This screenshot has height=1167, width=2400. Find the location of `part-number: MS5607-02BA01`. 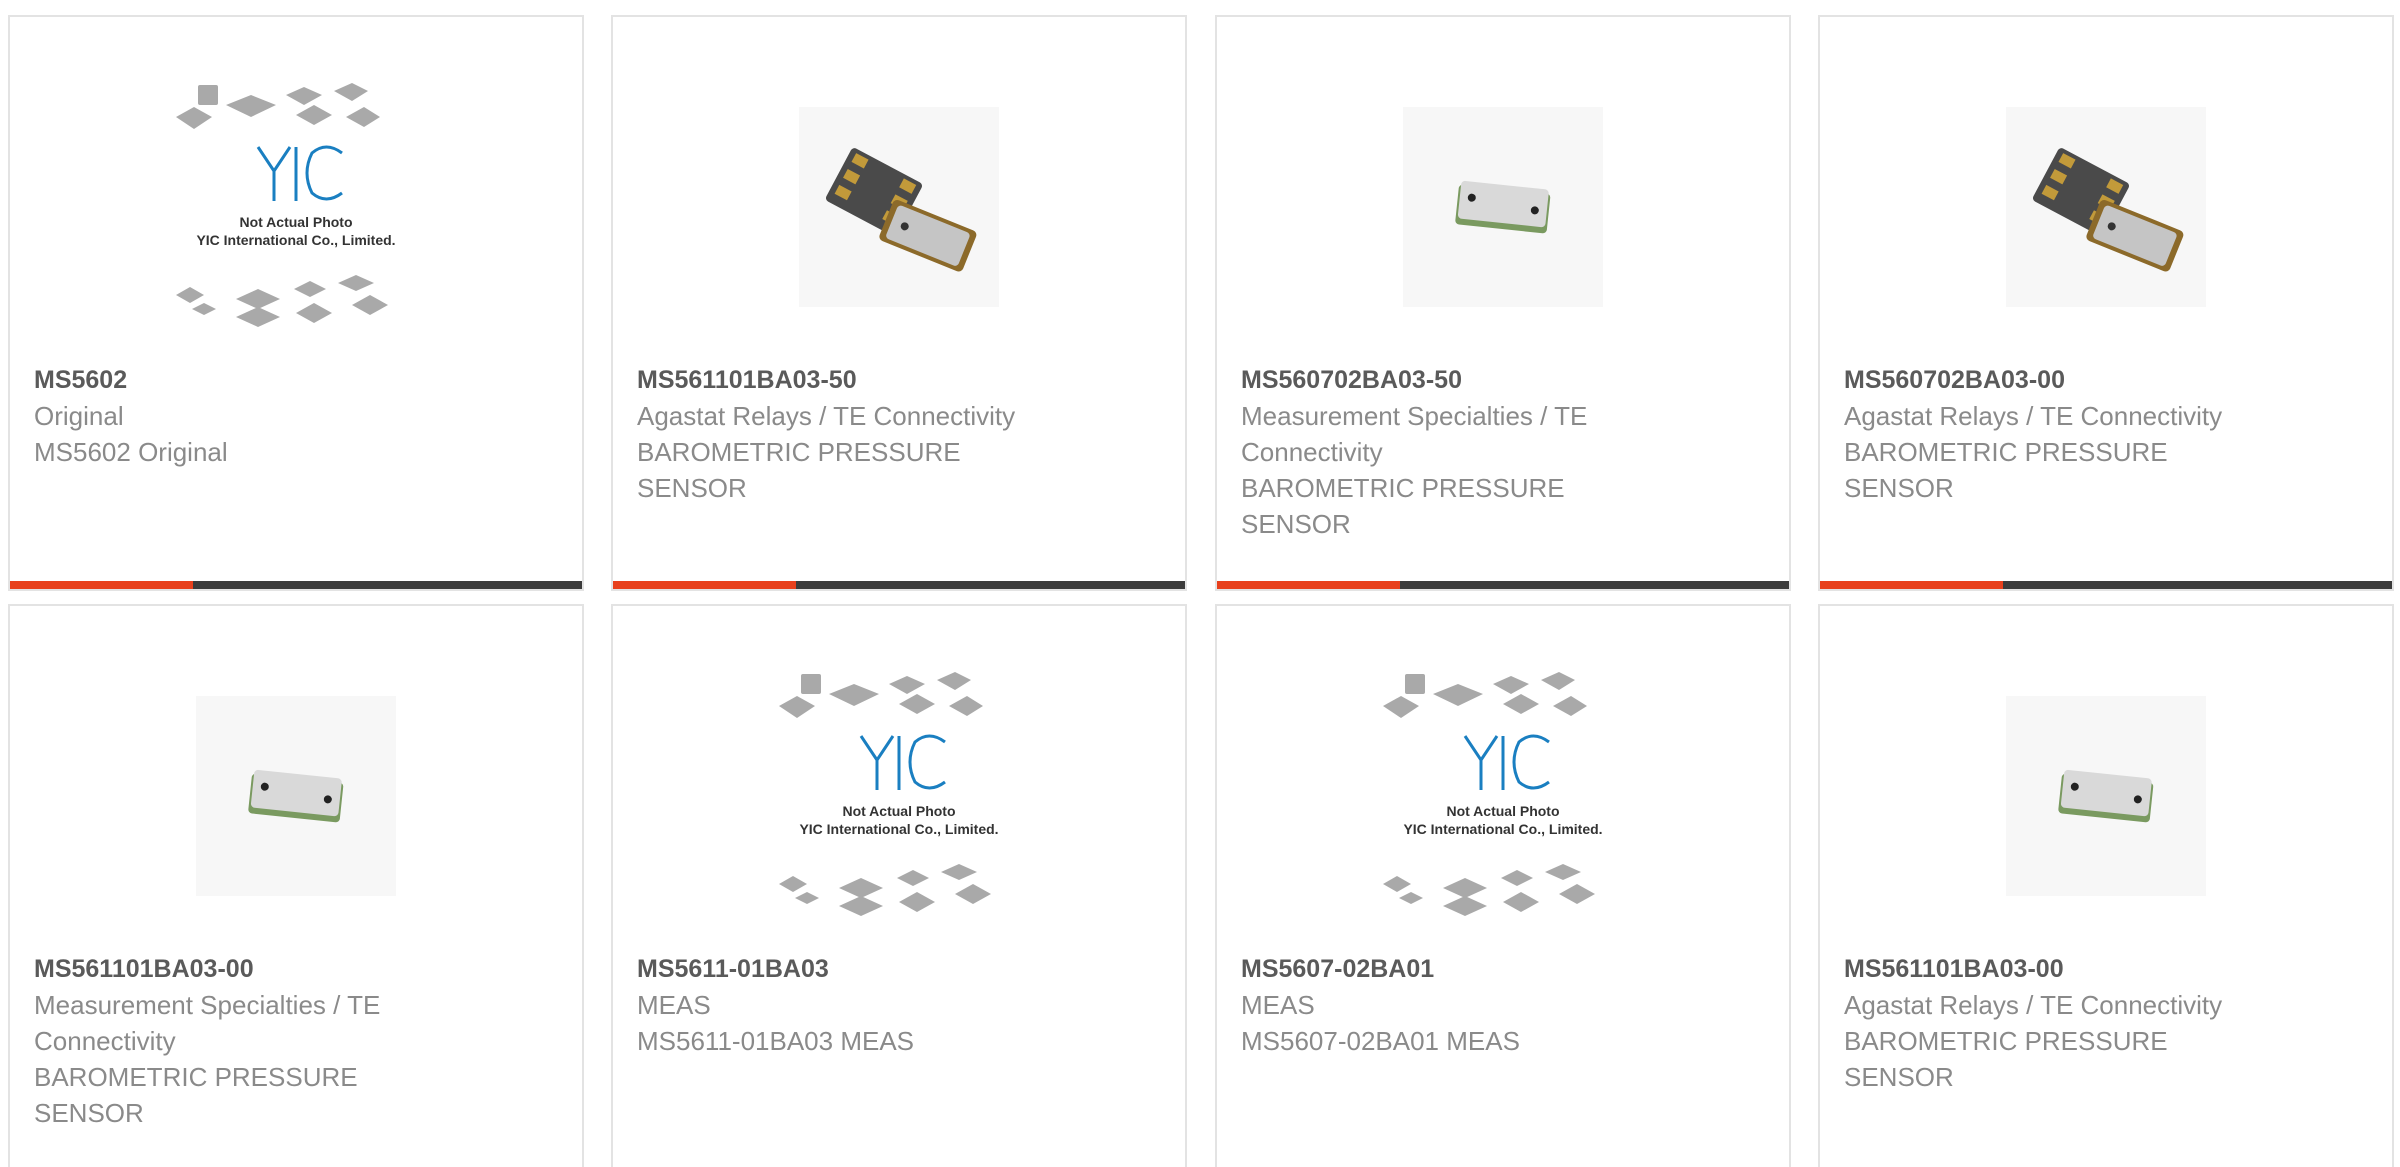

part-number: MS5607-02BA01 is located at coordinates (1503, 969).